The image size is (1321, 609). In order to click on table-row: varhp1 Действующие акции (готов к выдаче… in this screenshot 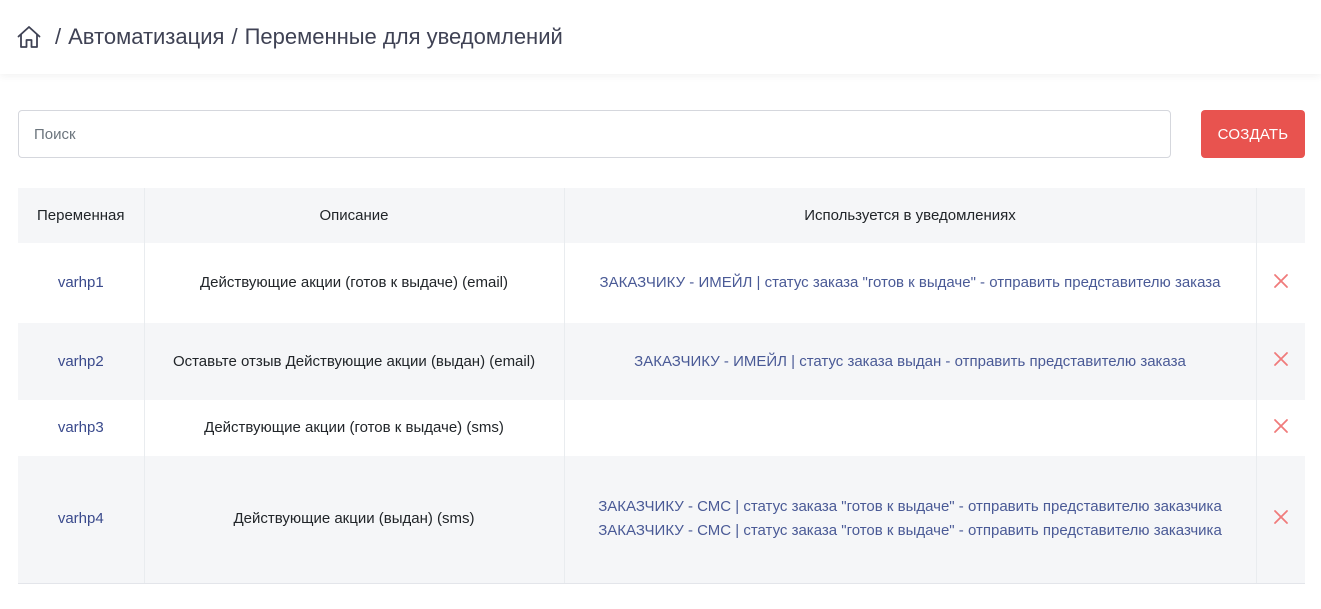, I will do `click(661, 283)`.